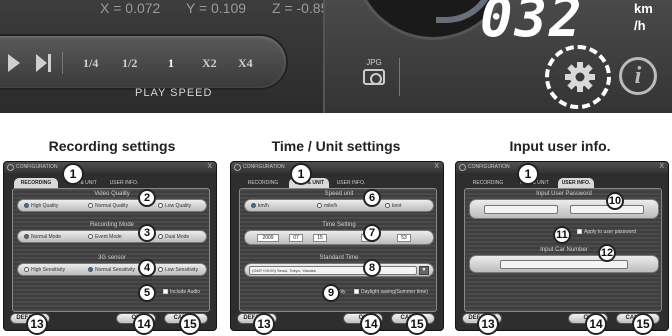 This screenshot has height=336, width=672. I want to click on speed-button-half: 1/2, so click(129, 63).